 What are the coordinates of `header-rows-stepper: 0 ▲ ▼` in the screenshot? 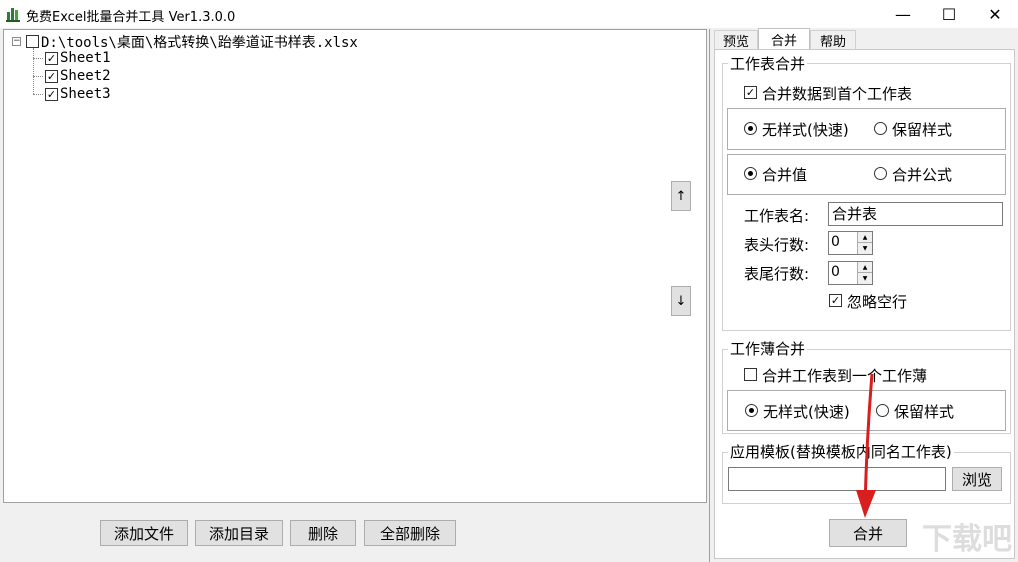 It's located at (850, 243).